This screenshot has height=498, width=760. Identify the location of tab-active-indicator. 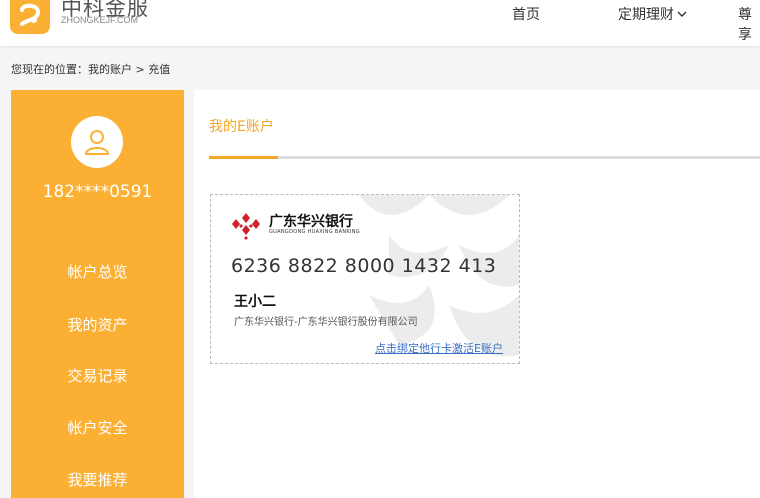
(243, 157).